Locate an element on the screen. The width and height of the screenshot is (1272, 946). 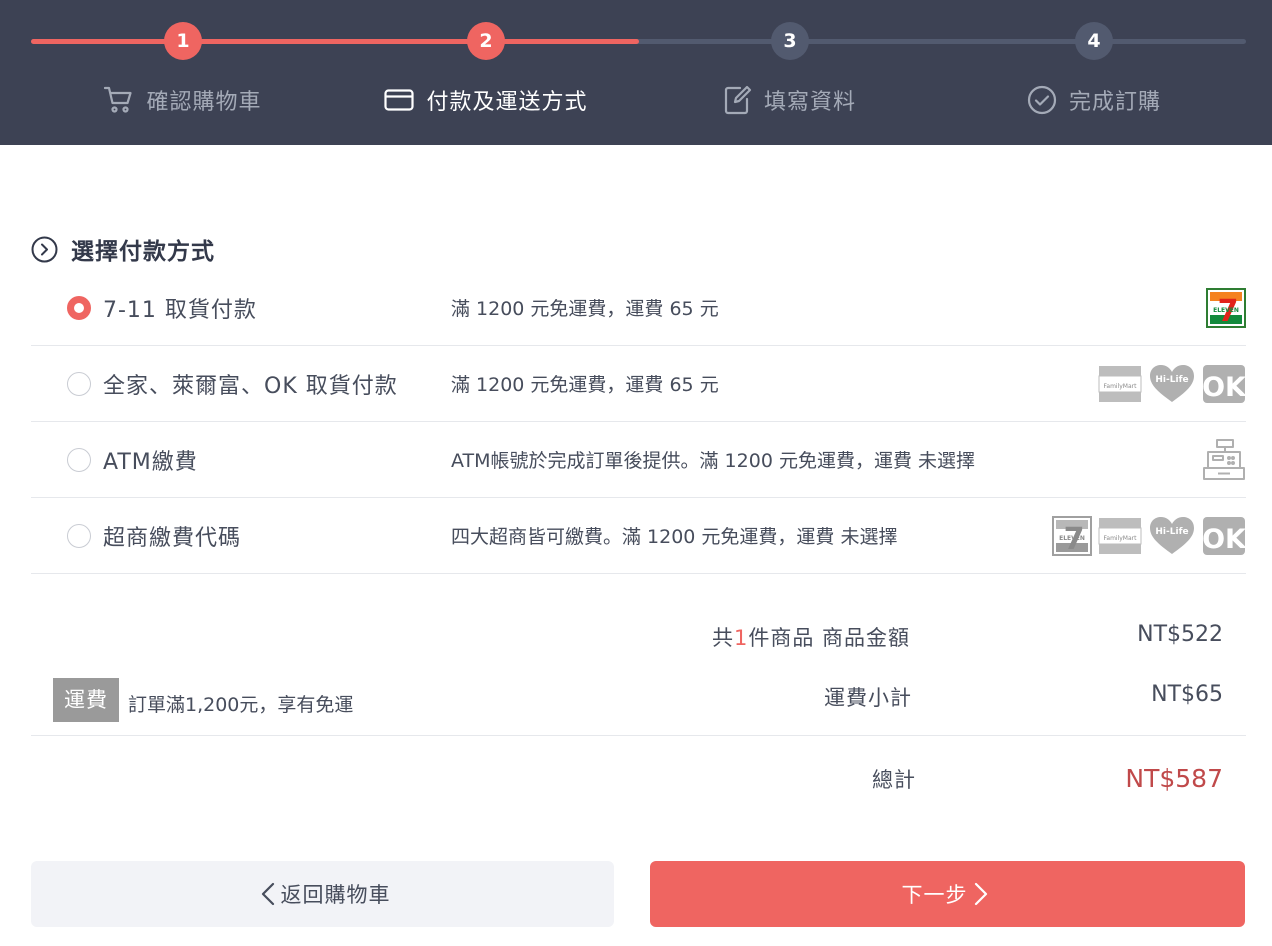
back-to-cart-button: 返回購物車 is located at coordinates (322, 894).